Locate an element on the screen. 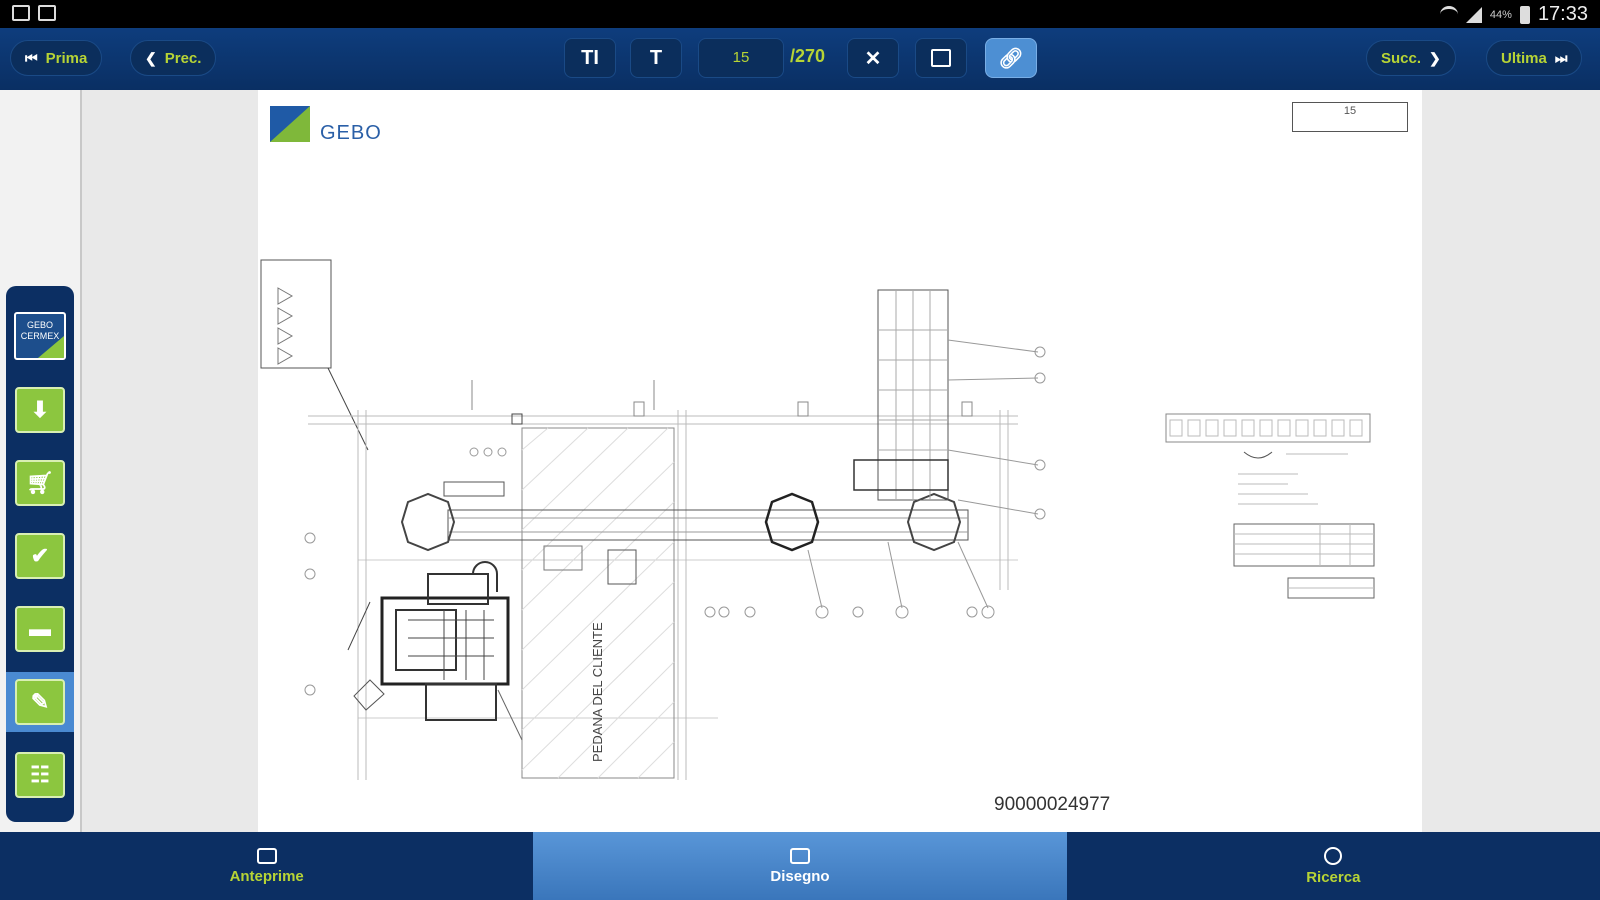 The width and height of the screenshot is (1600, 900). sidebar-item-checklist: ✔ is located at coordinates (40, 556).